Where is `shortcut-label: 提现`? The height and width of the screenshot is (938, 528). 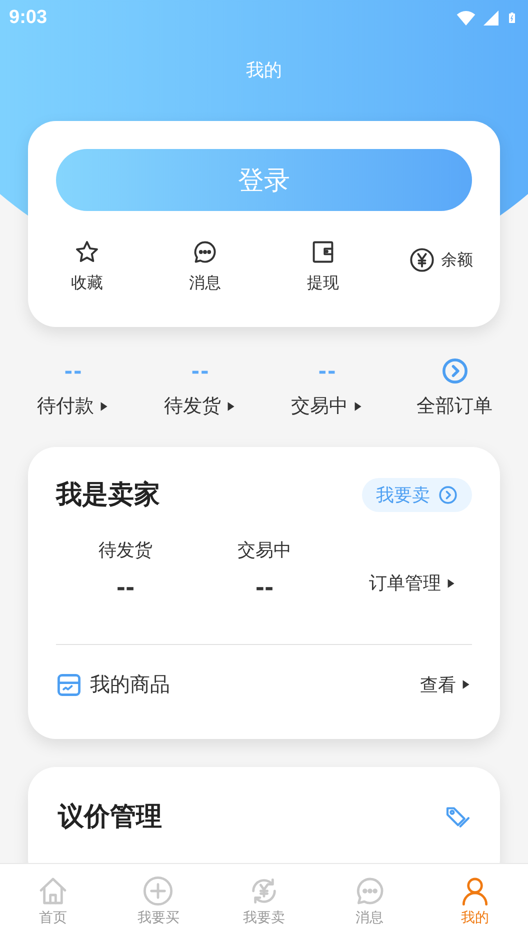 shortcut-label: 提现 is located at coordinates (323, 283).